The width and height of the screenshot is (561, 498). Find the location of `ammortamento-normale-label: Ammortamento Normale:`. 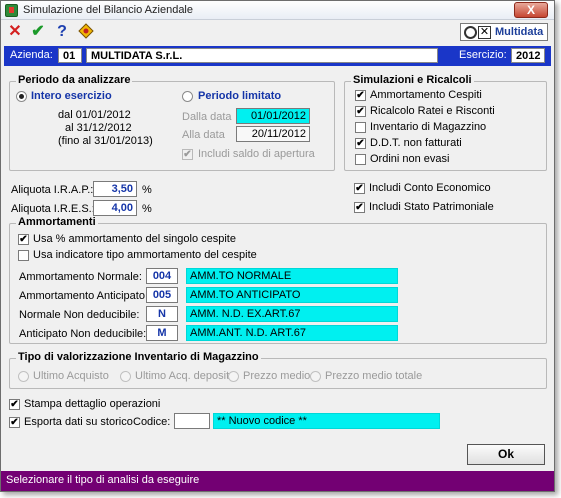

ammortamento-normale-label: Ammortamento Normale: is located at coordinates (80, 277).